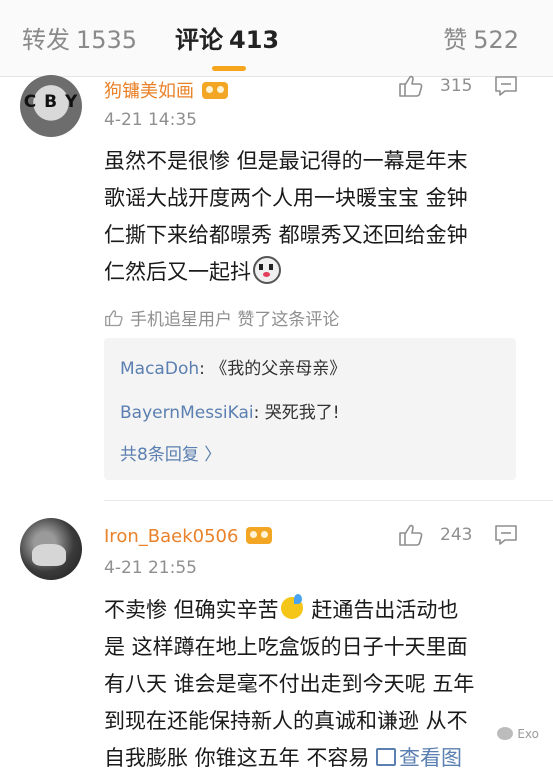  What do you see at coordinates (278, 369) in the screenshot?
I see `reply-text: 《我的父亲母亲》` at bounding box center [278, 369].